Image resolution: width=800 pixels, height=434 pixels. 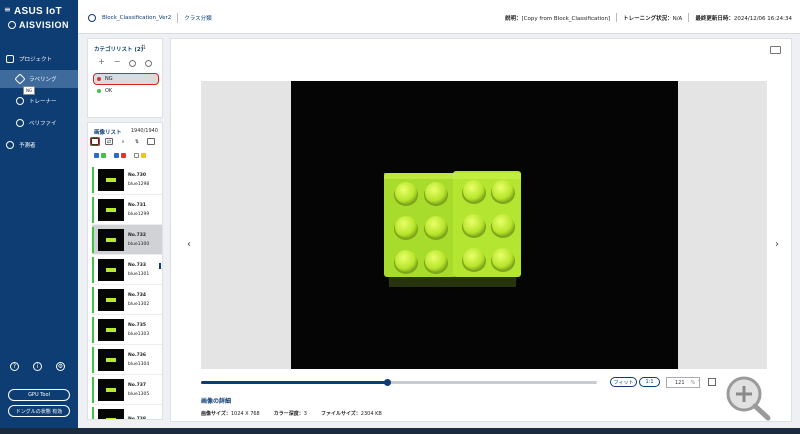 What do you see at coordinates (137, 385) in the screenshot?
I see `image-number: No.737` at bounding box center [137, 385].